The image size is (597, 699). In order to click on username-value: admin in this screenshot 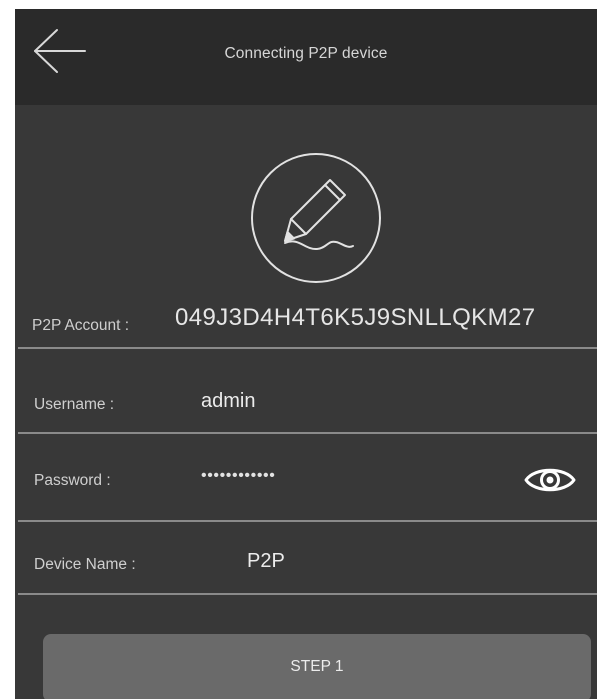, I will do `click(228, 401)`.